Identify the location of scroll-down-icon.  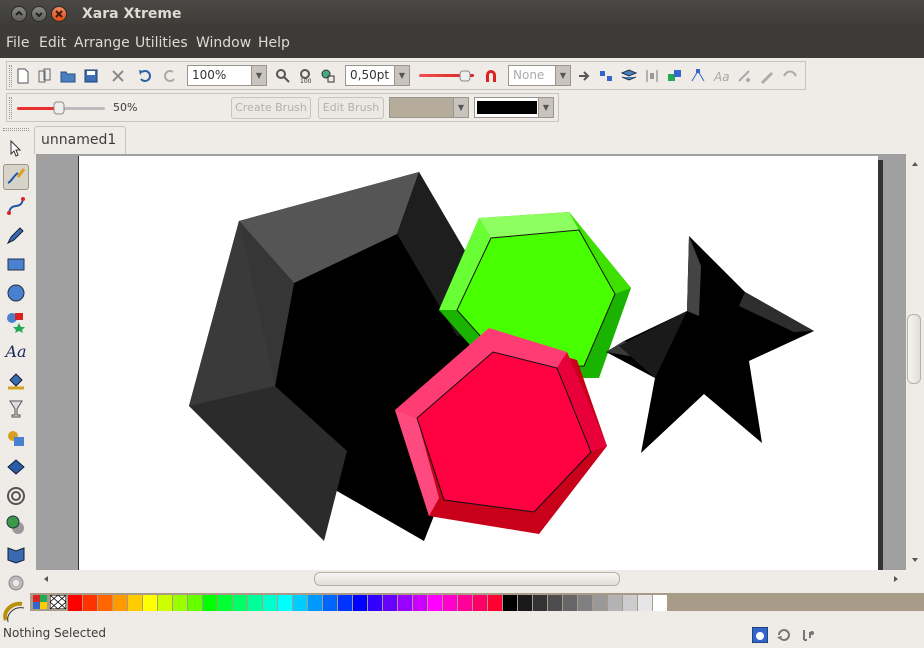
(915, 560).